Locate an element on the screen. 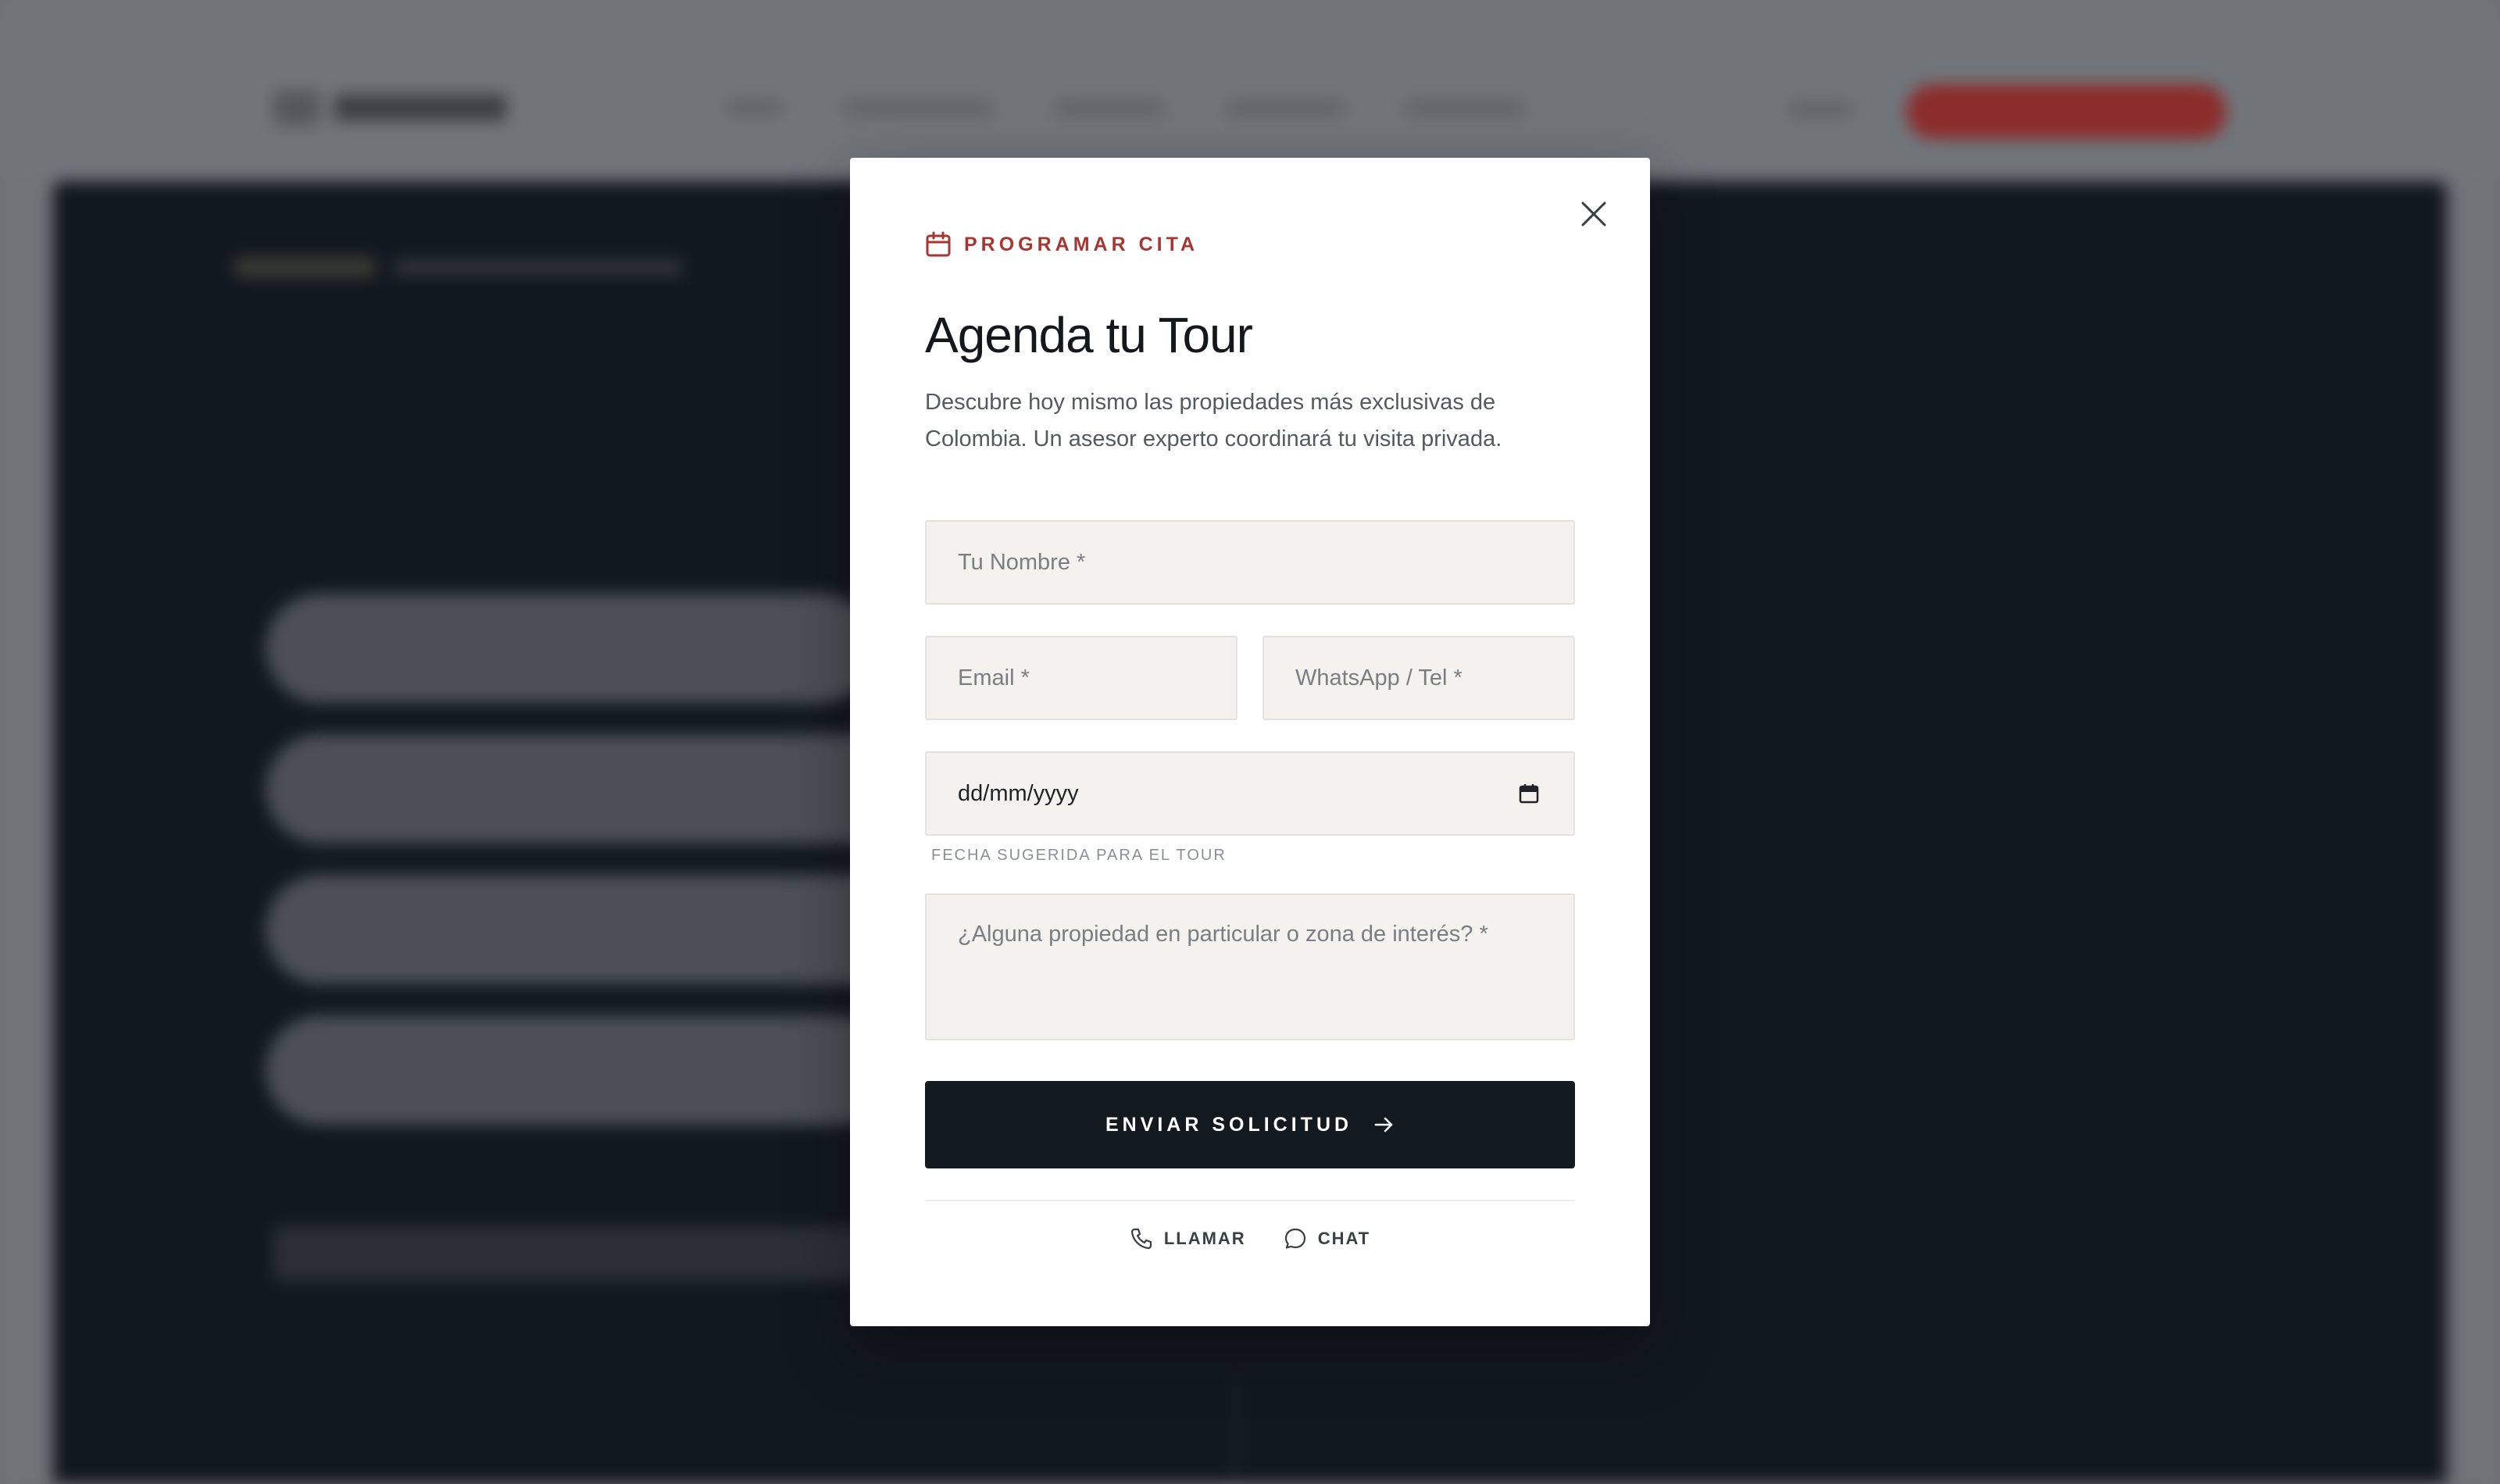 The width and height of the screenshot is (2500, 1484). calendar-icon is located at coordinates (938, 244).